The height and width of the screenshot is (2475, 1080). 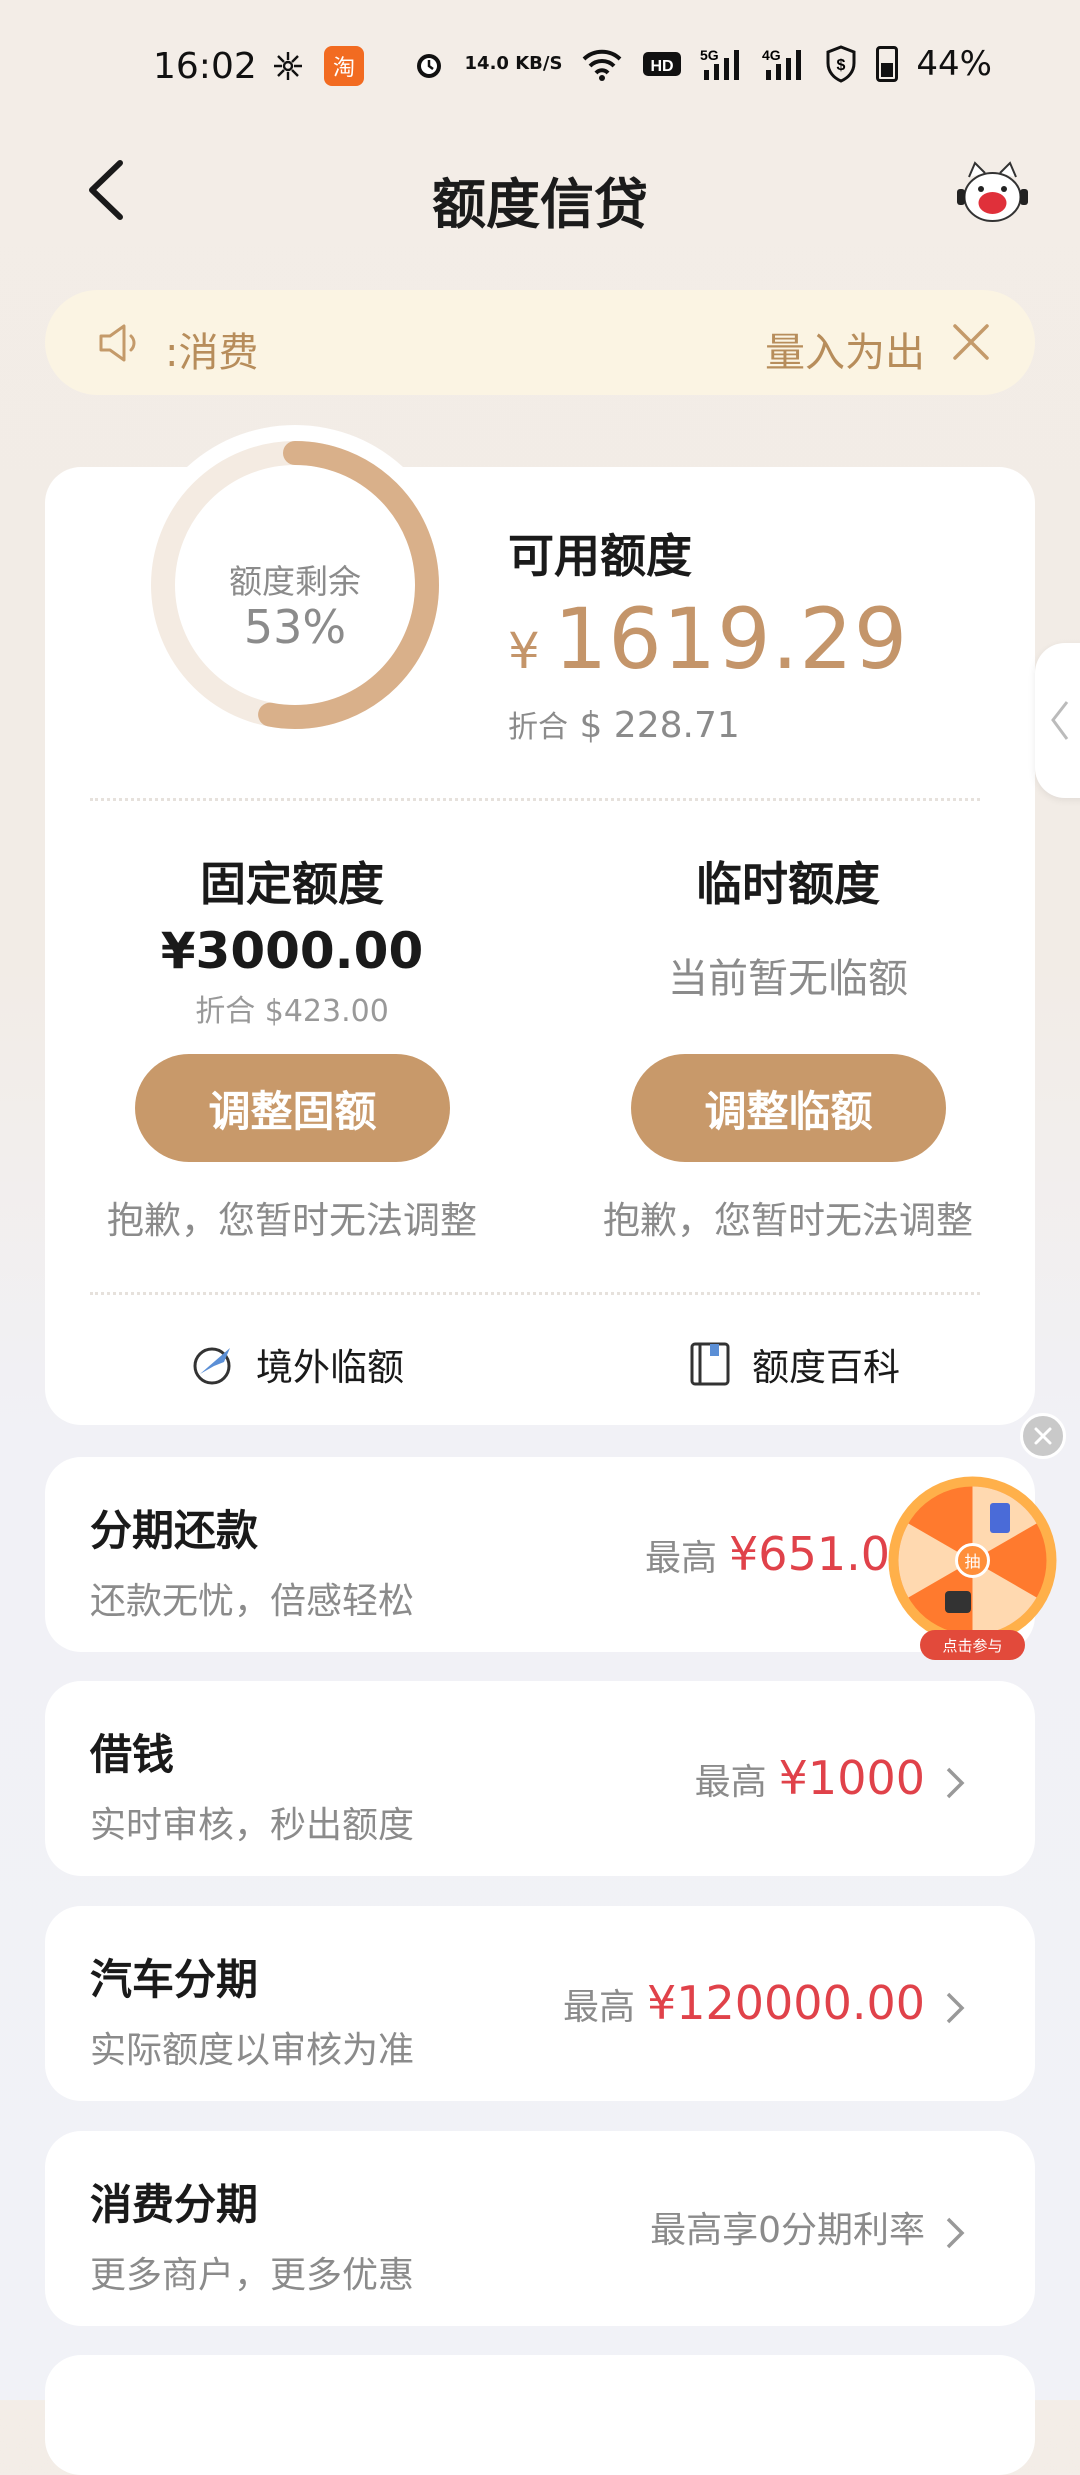 What do you see at coordinates (330, 1367) in the screenshot?
I see `overseas-credit-label: 境外临额` at bounding box center [330, 1367].